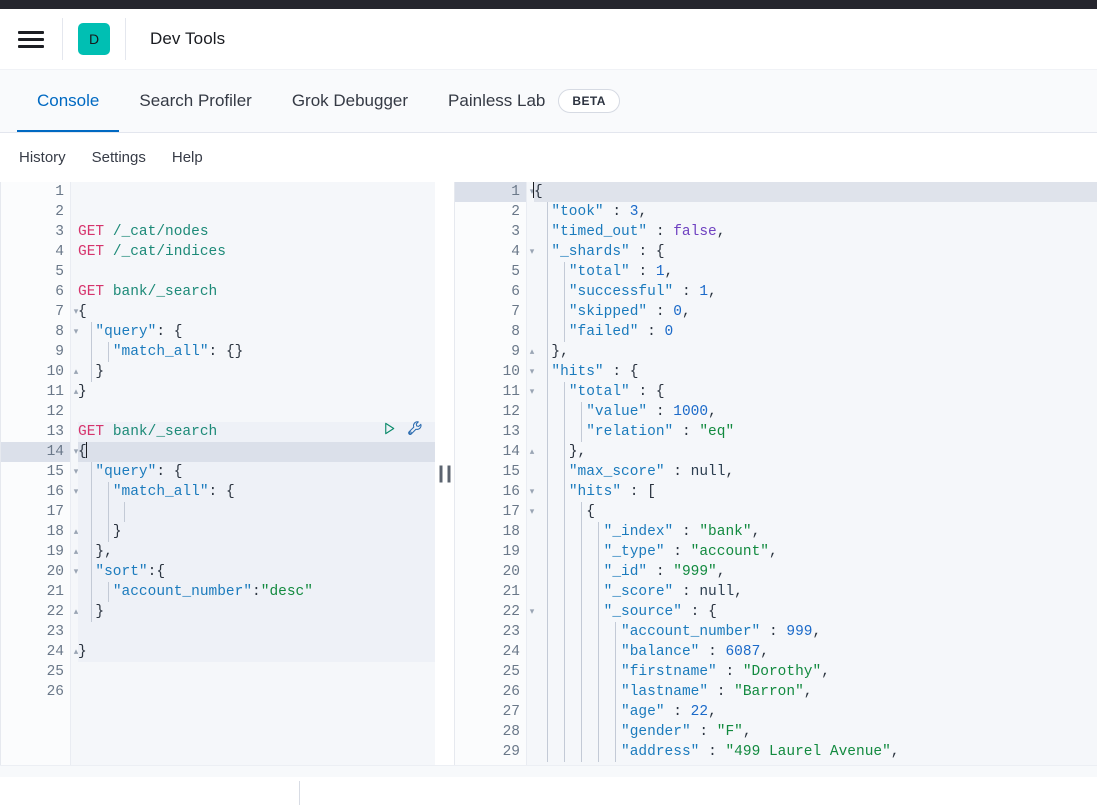 Image resolution: width=1097 pixels, height=805 pixels. I want to click on line-number: 19 ▴, so click(40, 552).